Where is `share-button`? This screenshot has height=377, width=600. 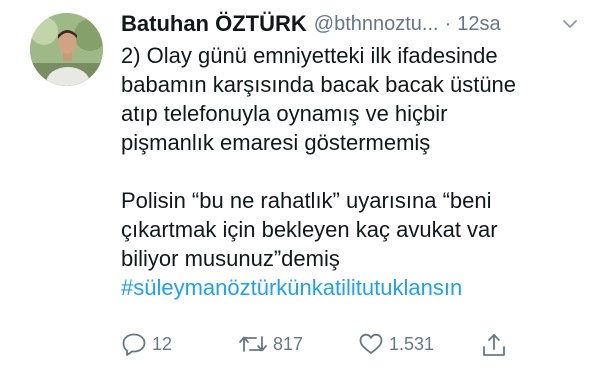
share-button is located at coordinates (494, 345).